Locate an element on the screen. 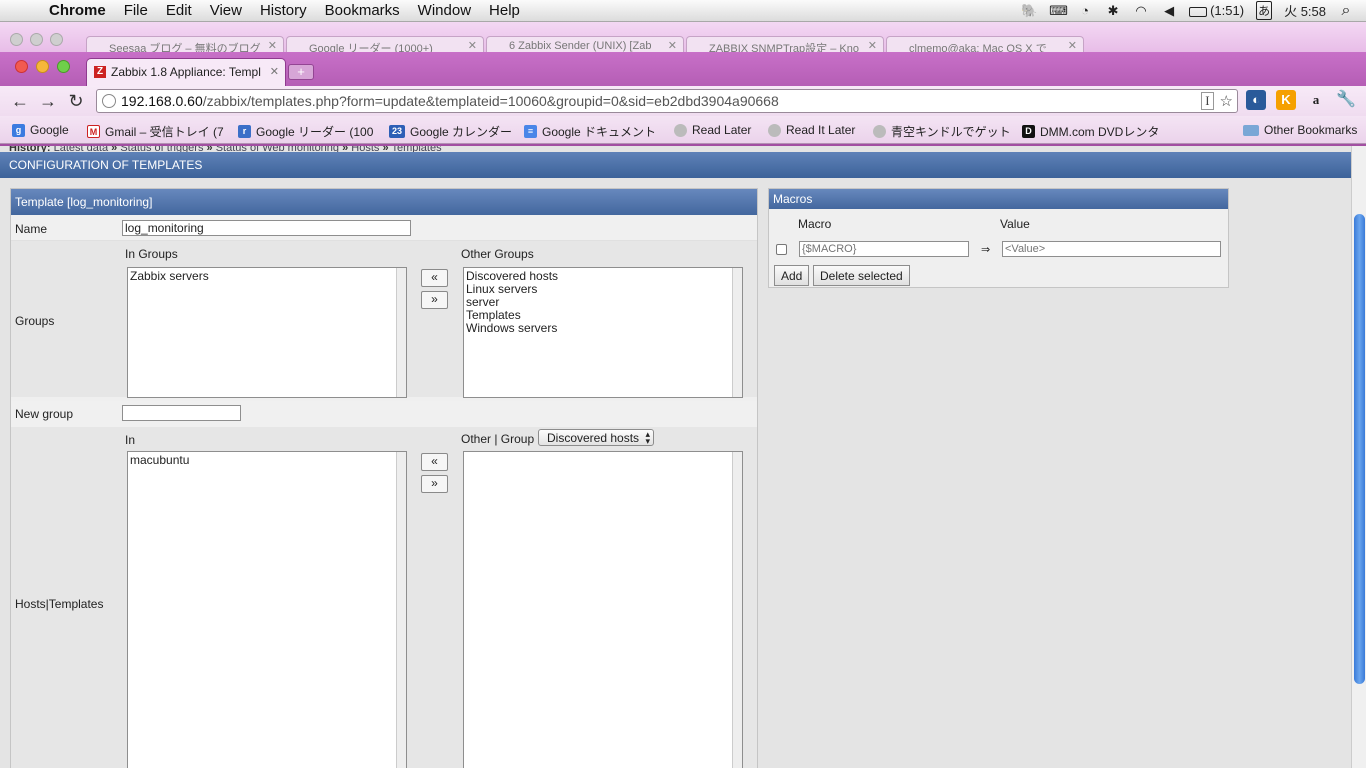  page-scrollbar is located at coordinates (1358, 457).